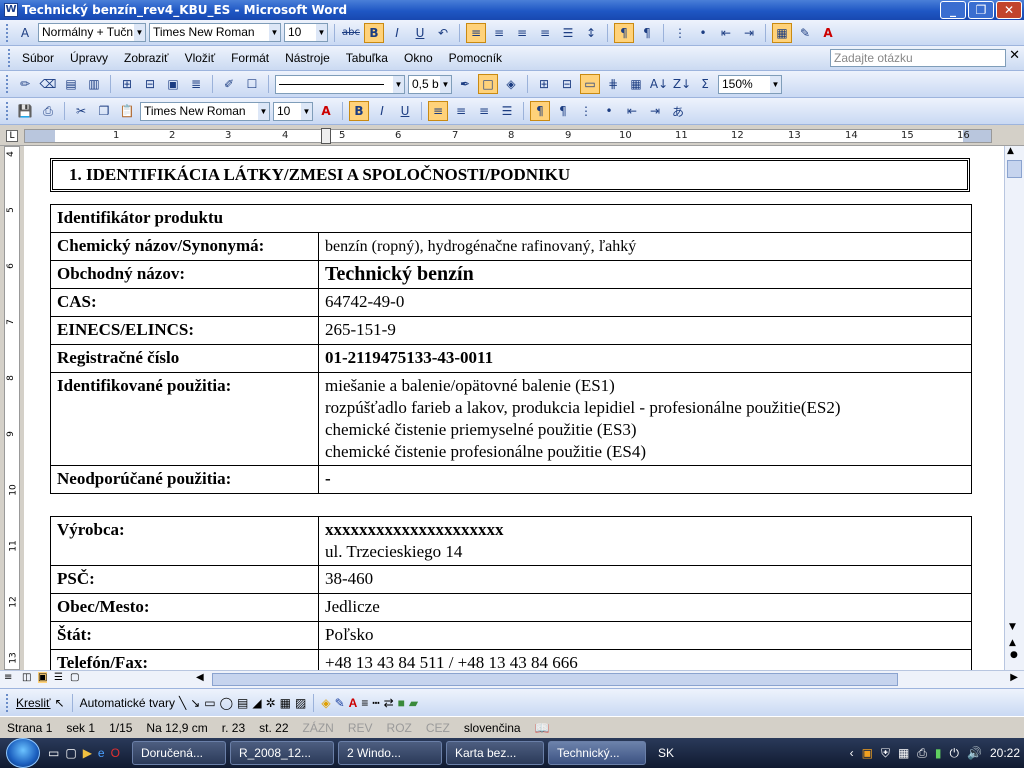 This screenshot has width=1024, height=768. What do you see at coordinates (703, 33) in the screenshot?
I see `bullets-icon: •` at bounding box center [703, 33].